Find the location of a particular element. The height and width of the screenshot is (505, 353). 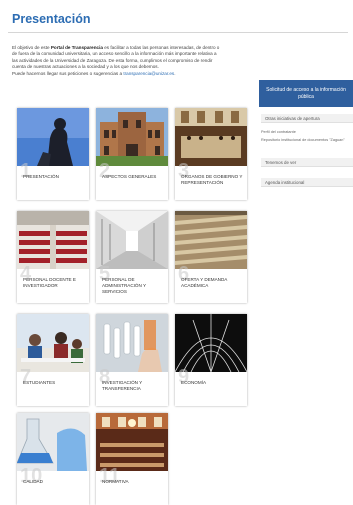

statue-photo-icon is located at coordinates (53, 137).